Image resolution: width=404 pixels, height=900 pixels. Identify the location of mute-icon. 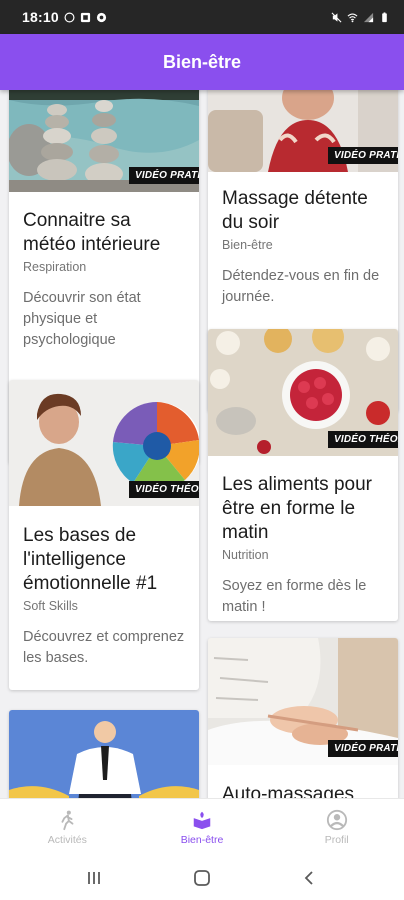
(336, 17).